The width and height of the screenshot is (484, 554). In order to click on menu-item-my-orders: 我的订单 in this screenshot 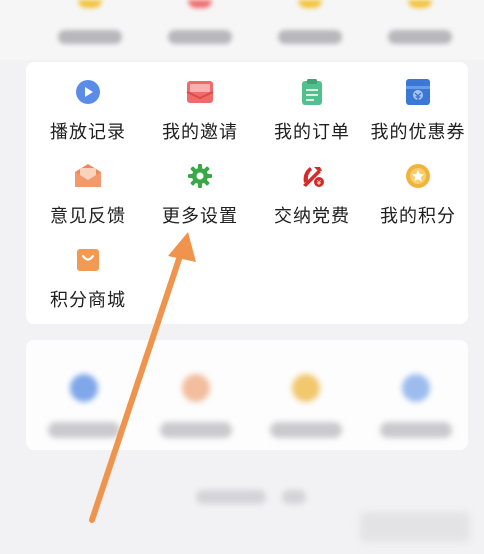, I will do `click(312, 116)`.